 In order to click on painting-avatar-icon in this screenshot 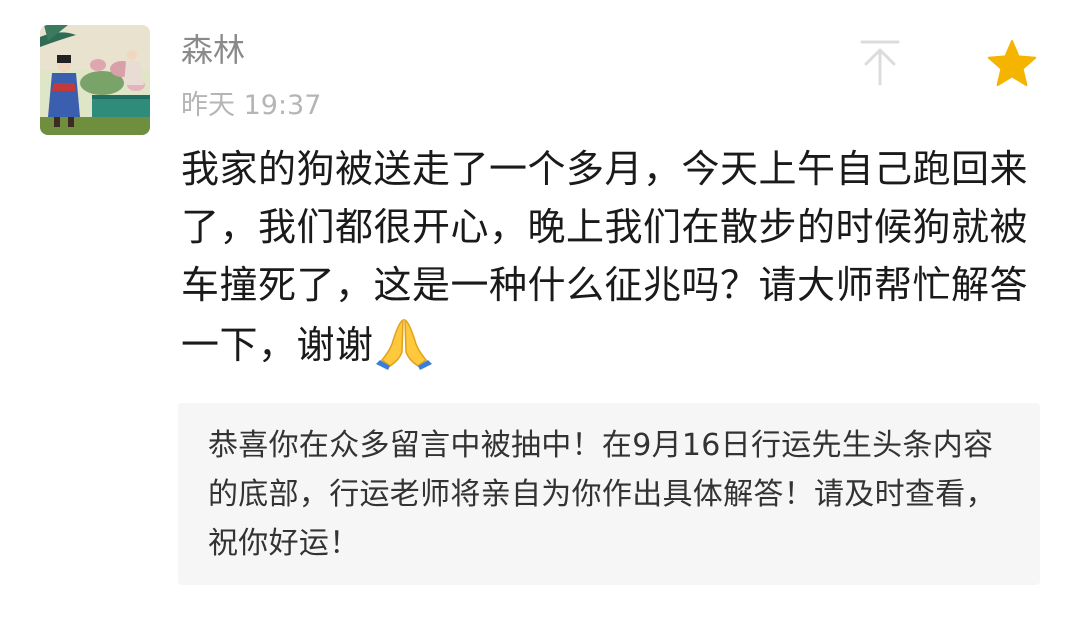, I will do `click(95, 80)`.